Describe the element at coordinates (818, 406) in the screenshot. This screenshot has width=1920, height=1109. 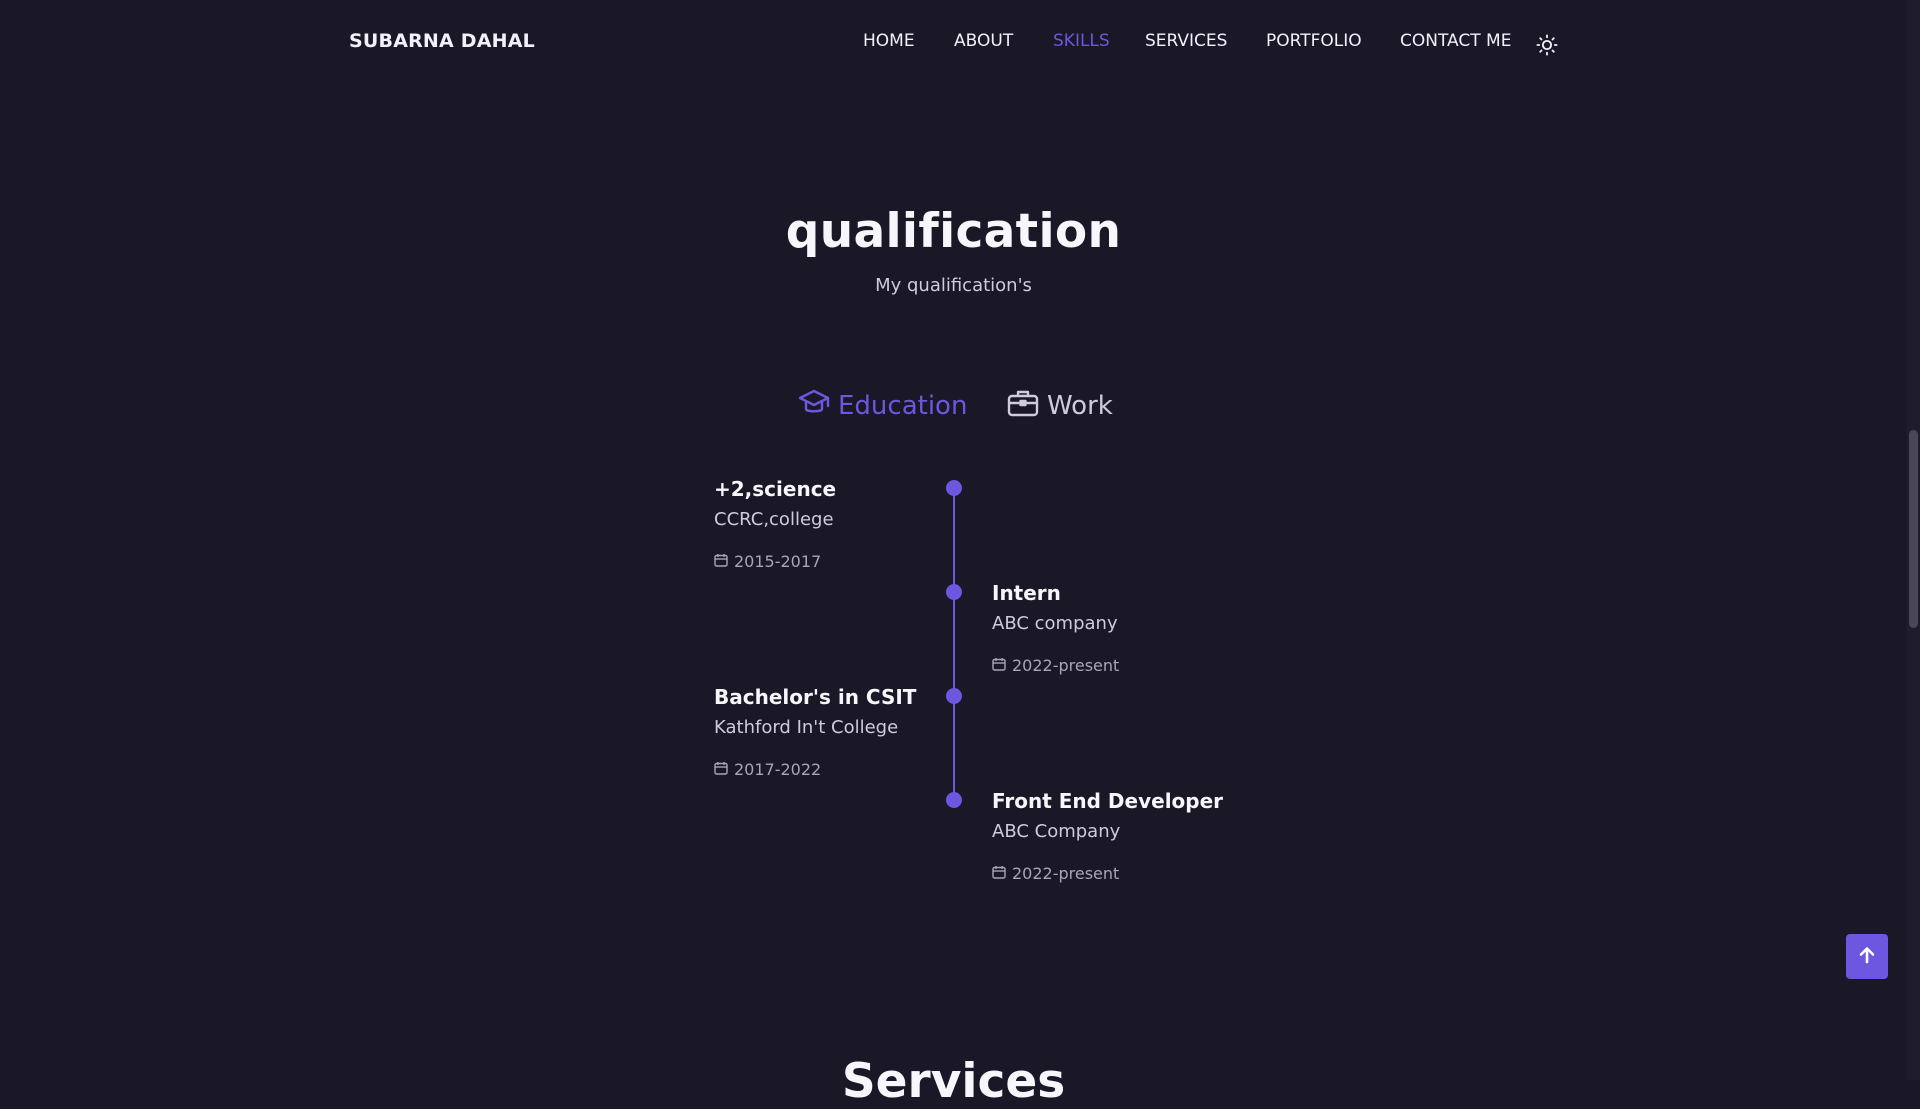
I see `graduation-cap-icon` at that location.